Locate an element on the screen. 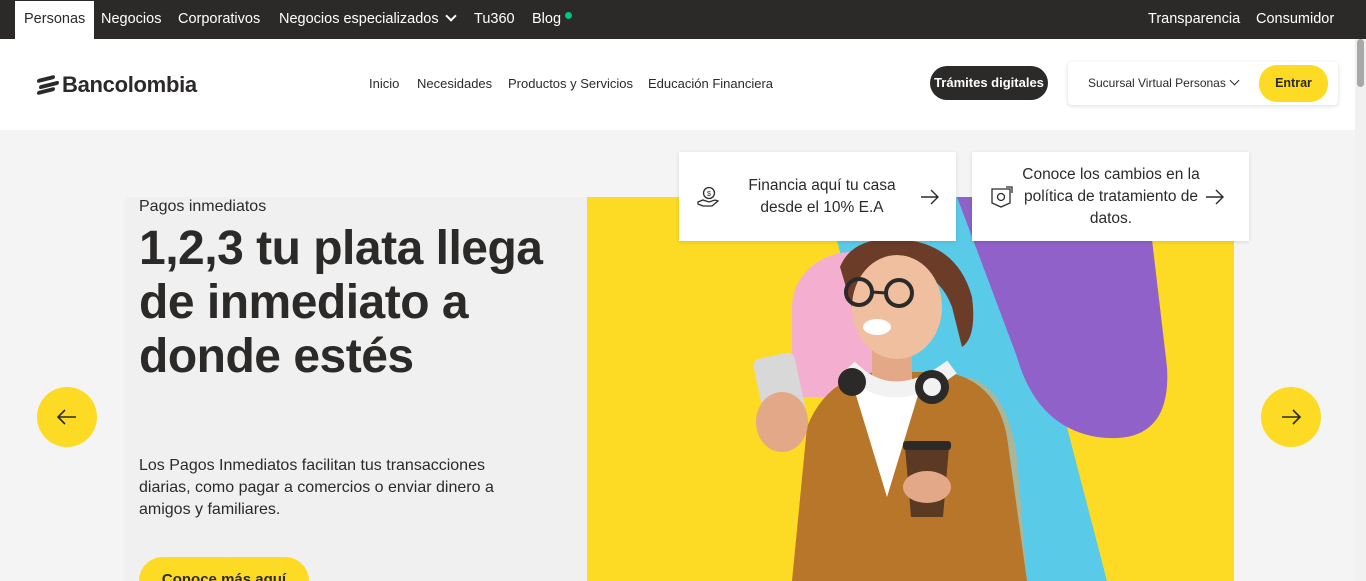 The width and height of the screenshot is (1366, 581). tab-personas: Personas is located at coordinates (55, 20).